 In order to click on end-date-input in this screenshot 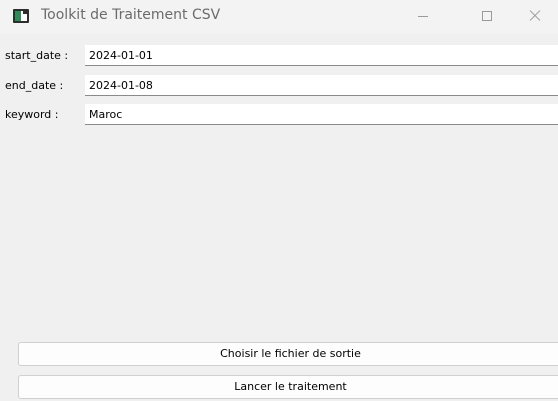, I will do `click(321, 85)`.